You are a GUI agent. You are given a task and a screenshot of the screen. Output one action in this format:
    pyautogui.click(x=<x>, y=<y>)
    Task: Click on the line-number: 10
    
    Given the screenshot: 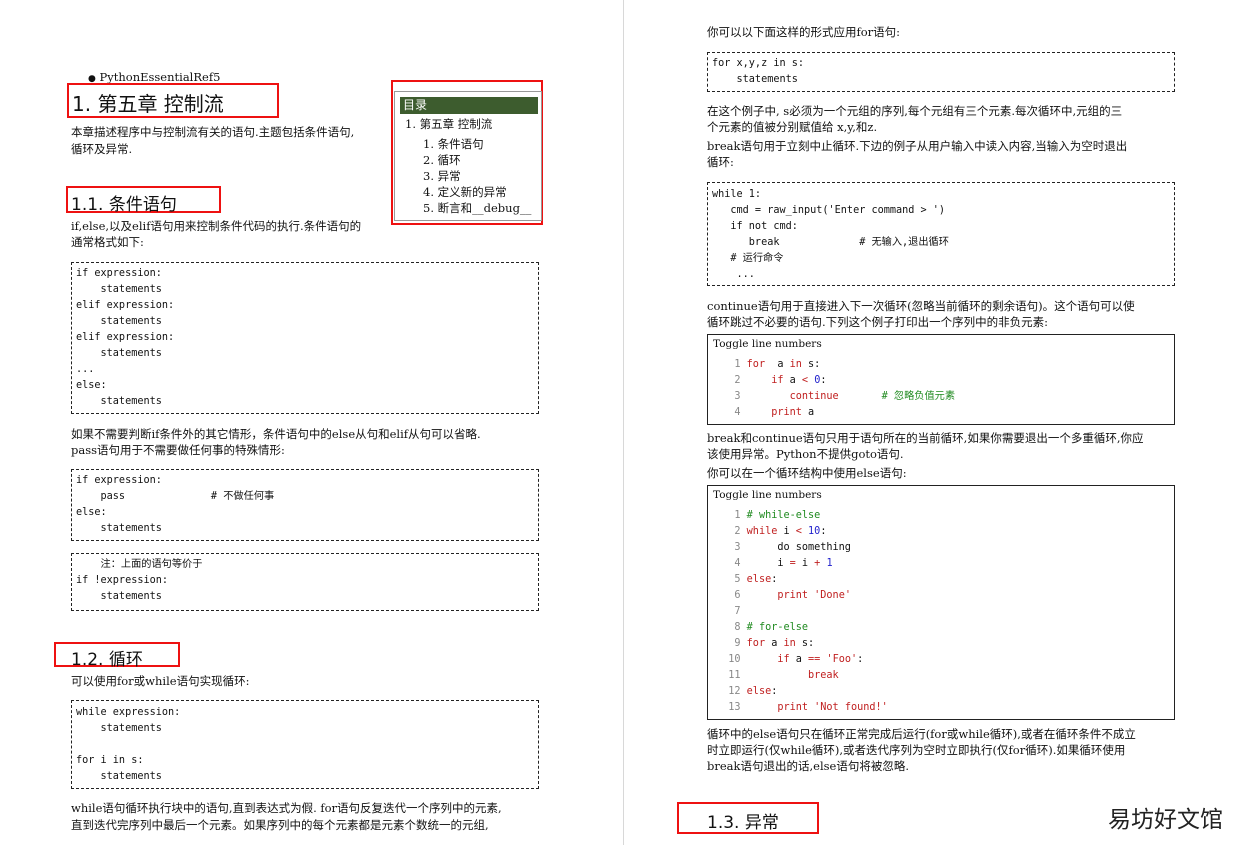 What is the action you would take?
    pyautogui.click(x=731, y=659)
    